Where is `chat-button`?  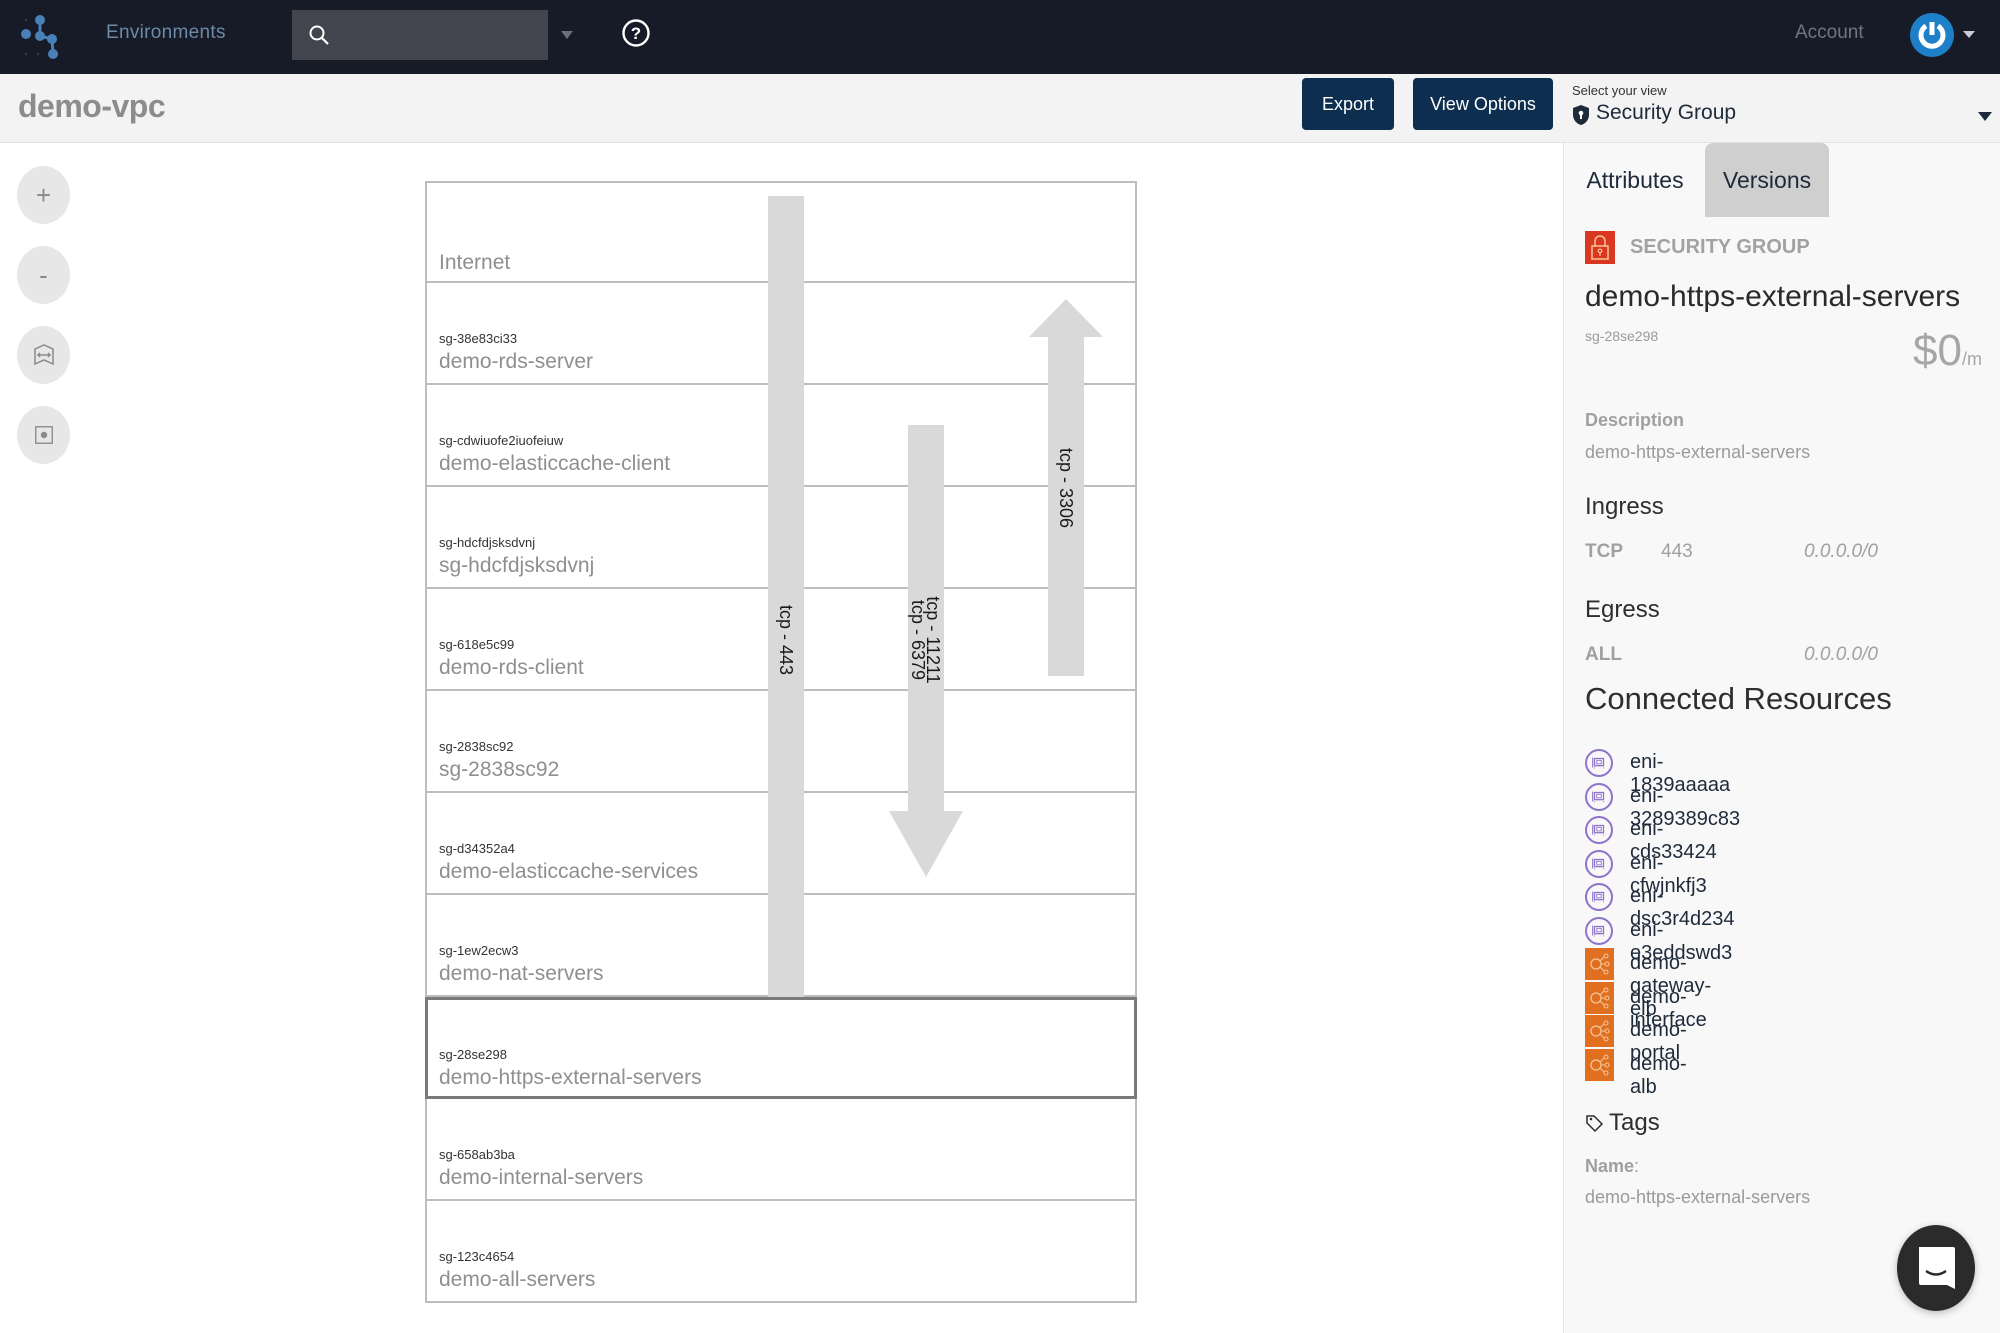
chat-button is located at coordinates (1936, 1268).